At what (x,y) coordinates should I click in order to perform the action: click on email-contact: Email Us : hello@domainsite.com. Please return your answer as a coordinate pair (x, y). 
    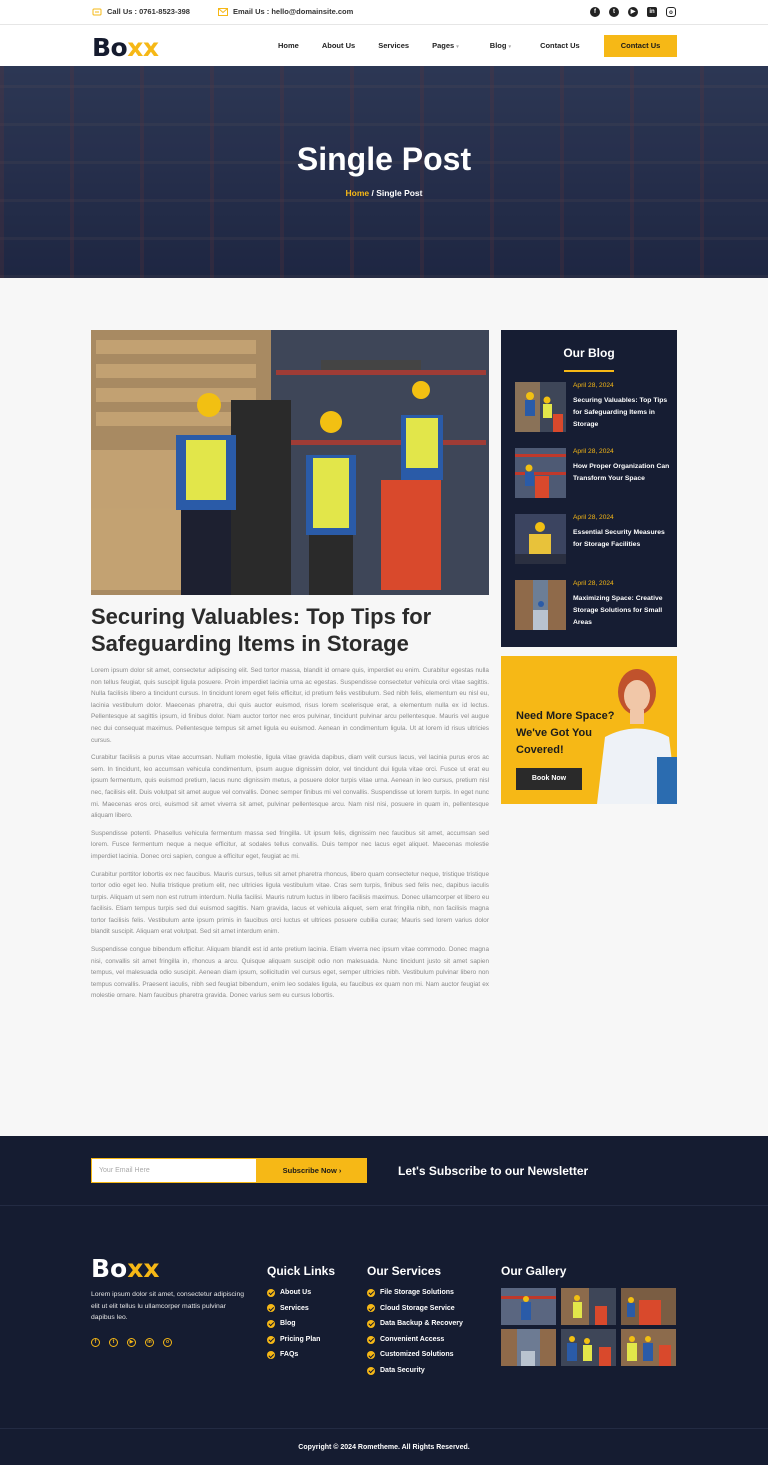
    Looking at the image, I should click on (285, 11).